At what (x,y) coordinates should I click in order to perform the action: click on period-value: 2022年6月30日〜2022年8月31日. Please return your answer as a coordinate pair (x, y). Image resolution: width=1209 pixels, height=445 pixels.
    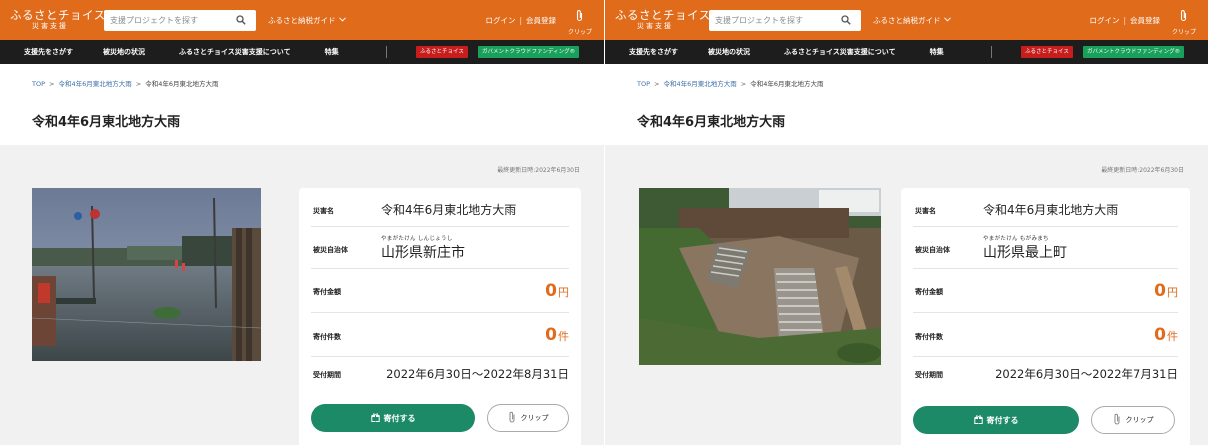
    Looking at the image, I should click on (477, 374).